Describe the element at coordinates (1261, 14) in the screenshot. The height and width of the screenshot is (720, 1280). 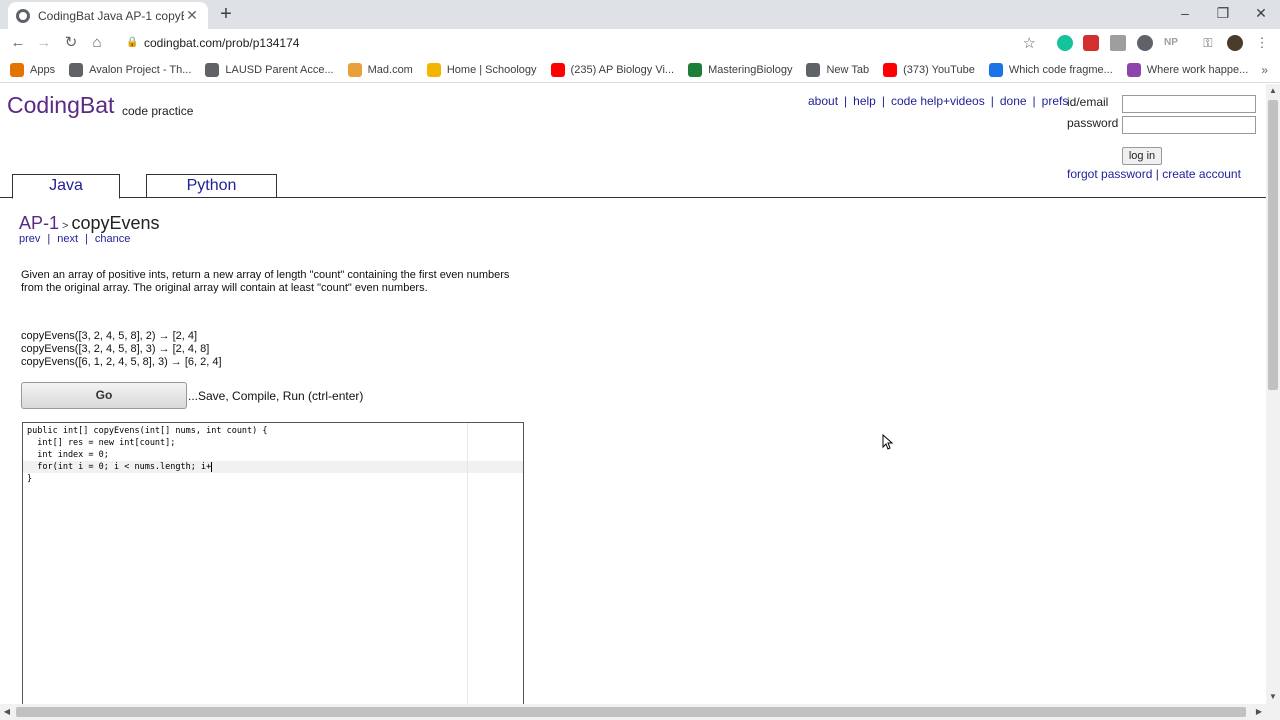
I see `close-window-icon: ✕` at that location.